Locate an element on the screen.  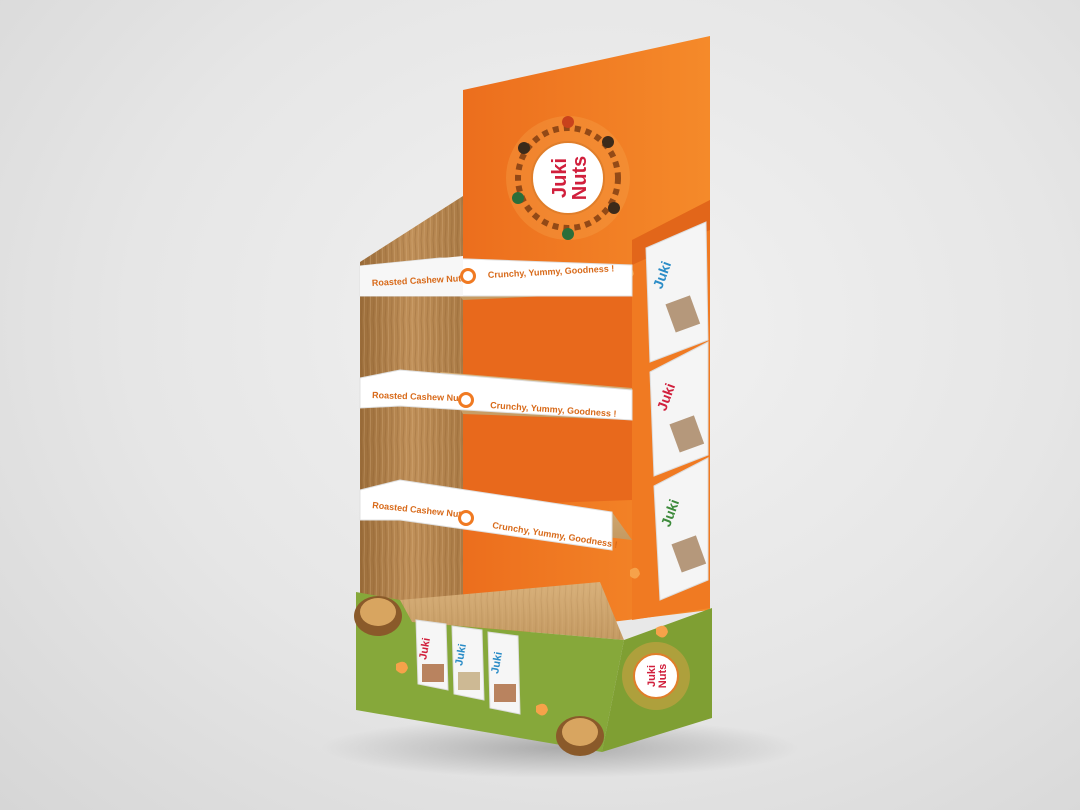
base-logo: Juki Nuts is located at coordinates (656, 676).